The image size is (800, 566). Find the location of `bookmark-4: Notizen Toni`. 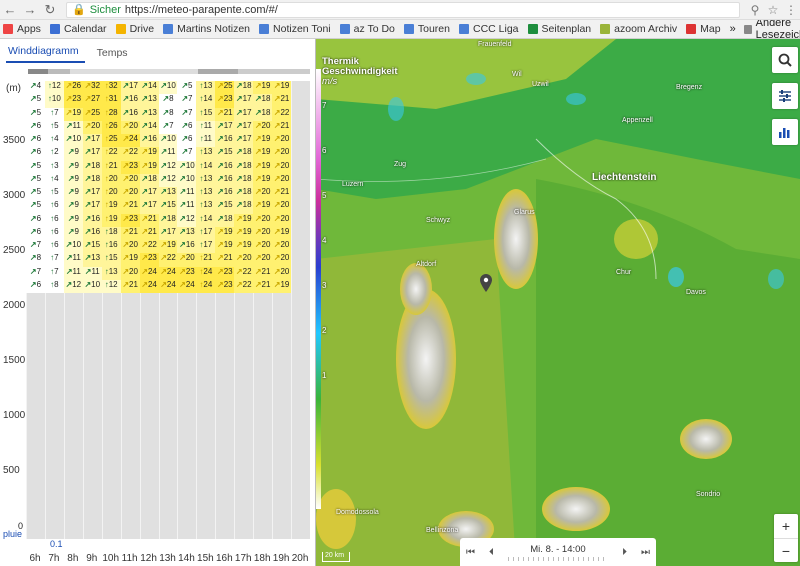

bookmark-4: Notizen Toni is located at coordinates (295, 29).